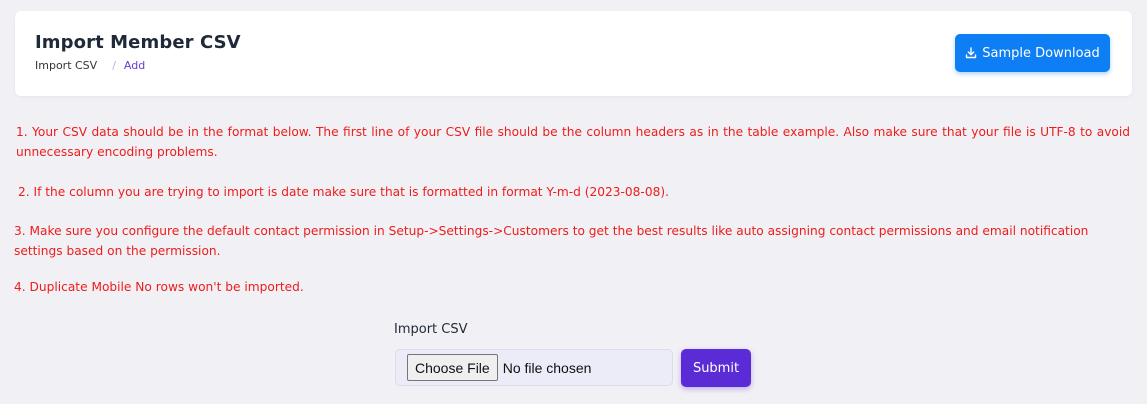  I want to click on file-status-text: No file chosen, so click(547, 367).